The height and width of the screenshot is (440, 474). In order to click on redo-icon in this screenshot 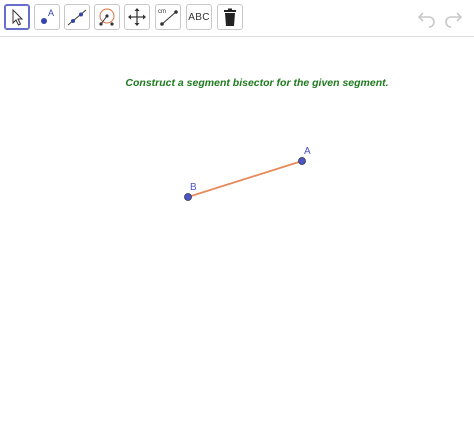, I will do `click(454, 20)`.